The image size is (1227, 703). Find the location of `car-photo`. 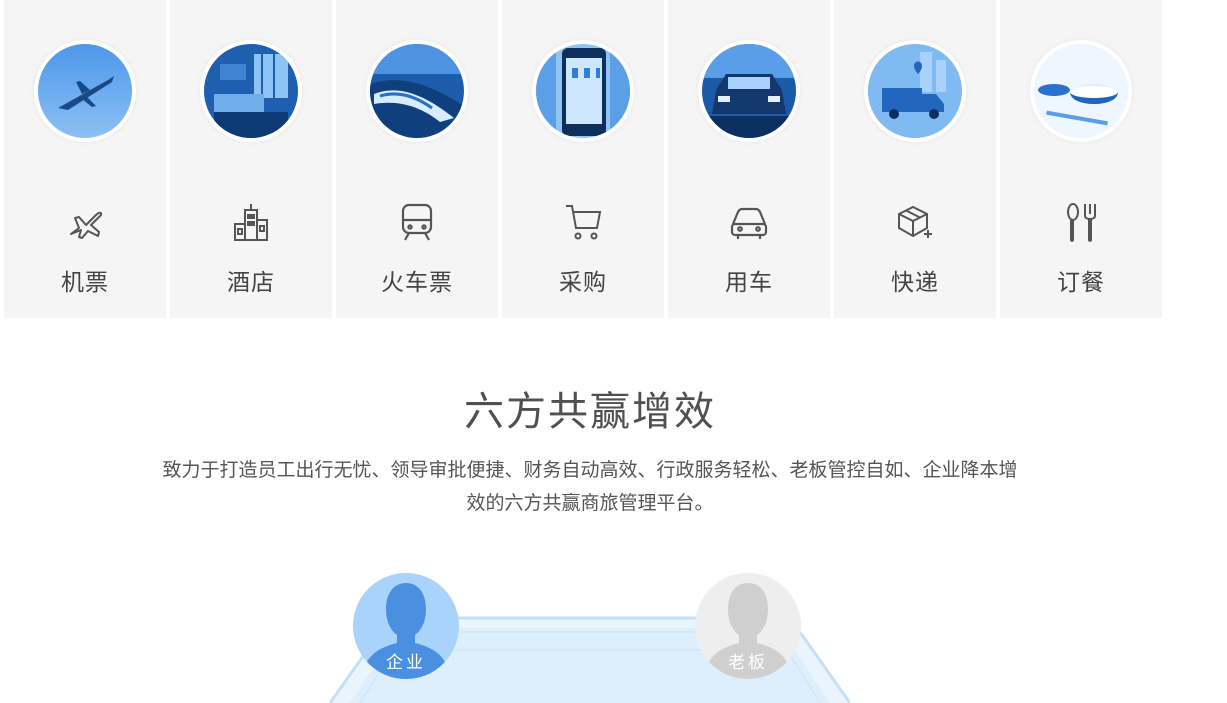

car-photo is located at coordinates (749, 91).